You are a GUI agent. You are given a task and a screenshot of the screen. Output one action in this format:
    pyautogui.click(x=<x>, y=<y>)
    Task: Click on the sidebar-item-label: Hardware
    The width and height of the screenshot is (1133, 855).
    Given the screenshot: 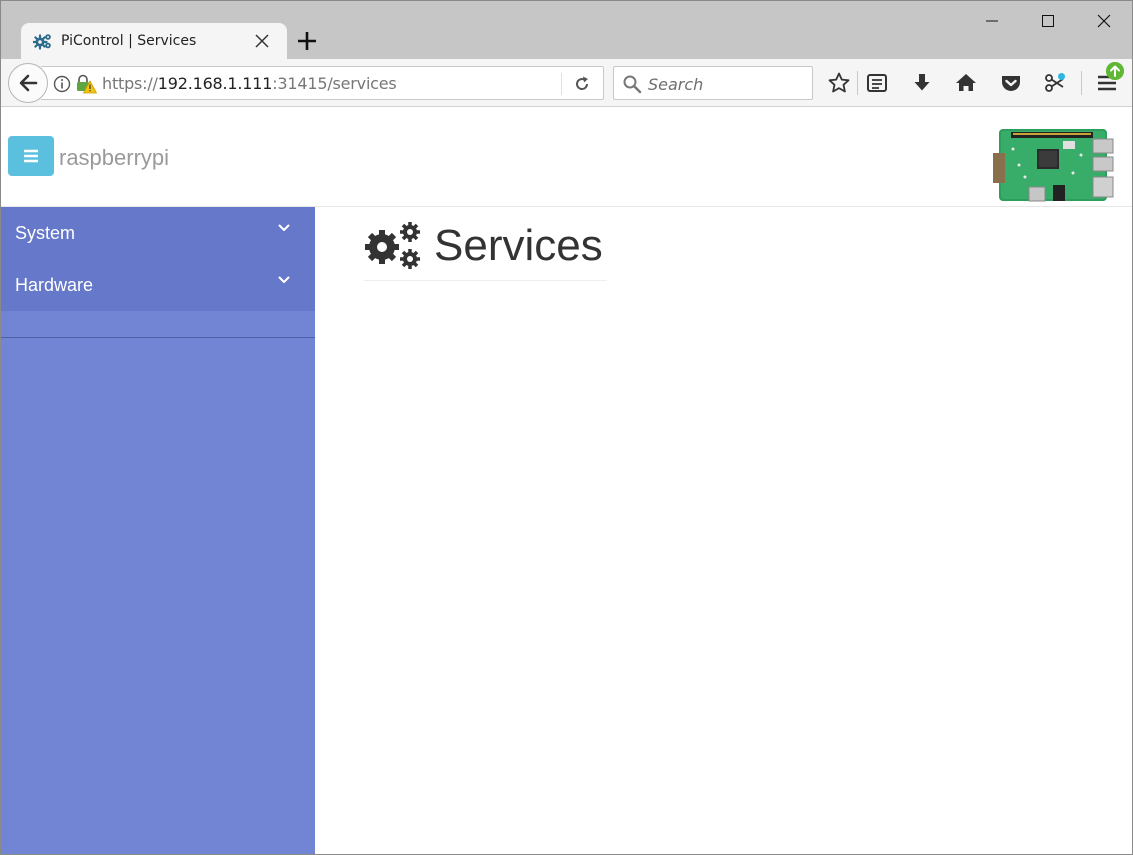 What is the action you would take?
    pyautogui.click(x=54, y=285)
    